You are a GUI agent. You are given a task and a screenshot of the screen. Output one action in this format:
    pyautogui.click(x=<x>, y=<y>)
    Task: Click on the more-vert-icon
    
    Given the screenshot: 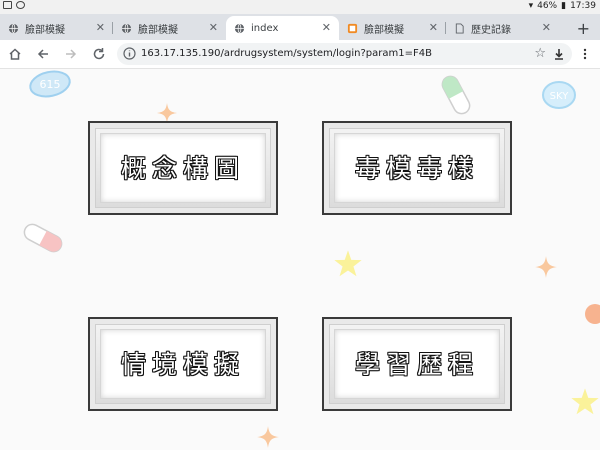 What is the action you would take?
    pyautogui.click(x=585, y=54)
    